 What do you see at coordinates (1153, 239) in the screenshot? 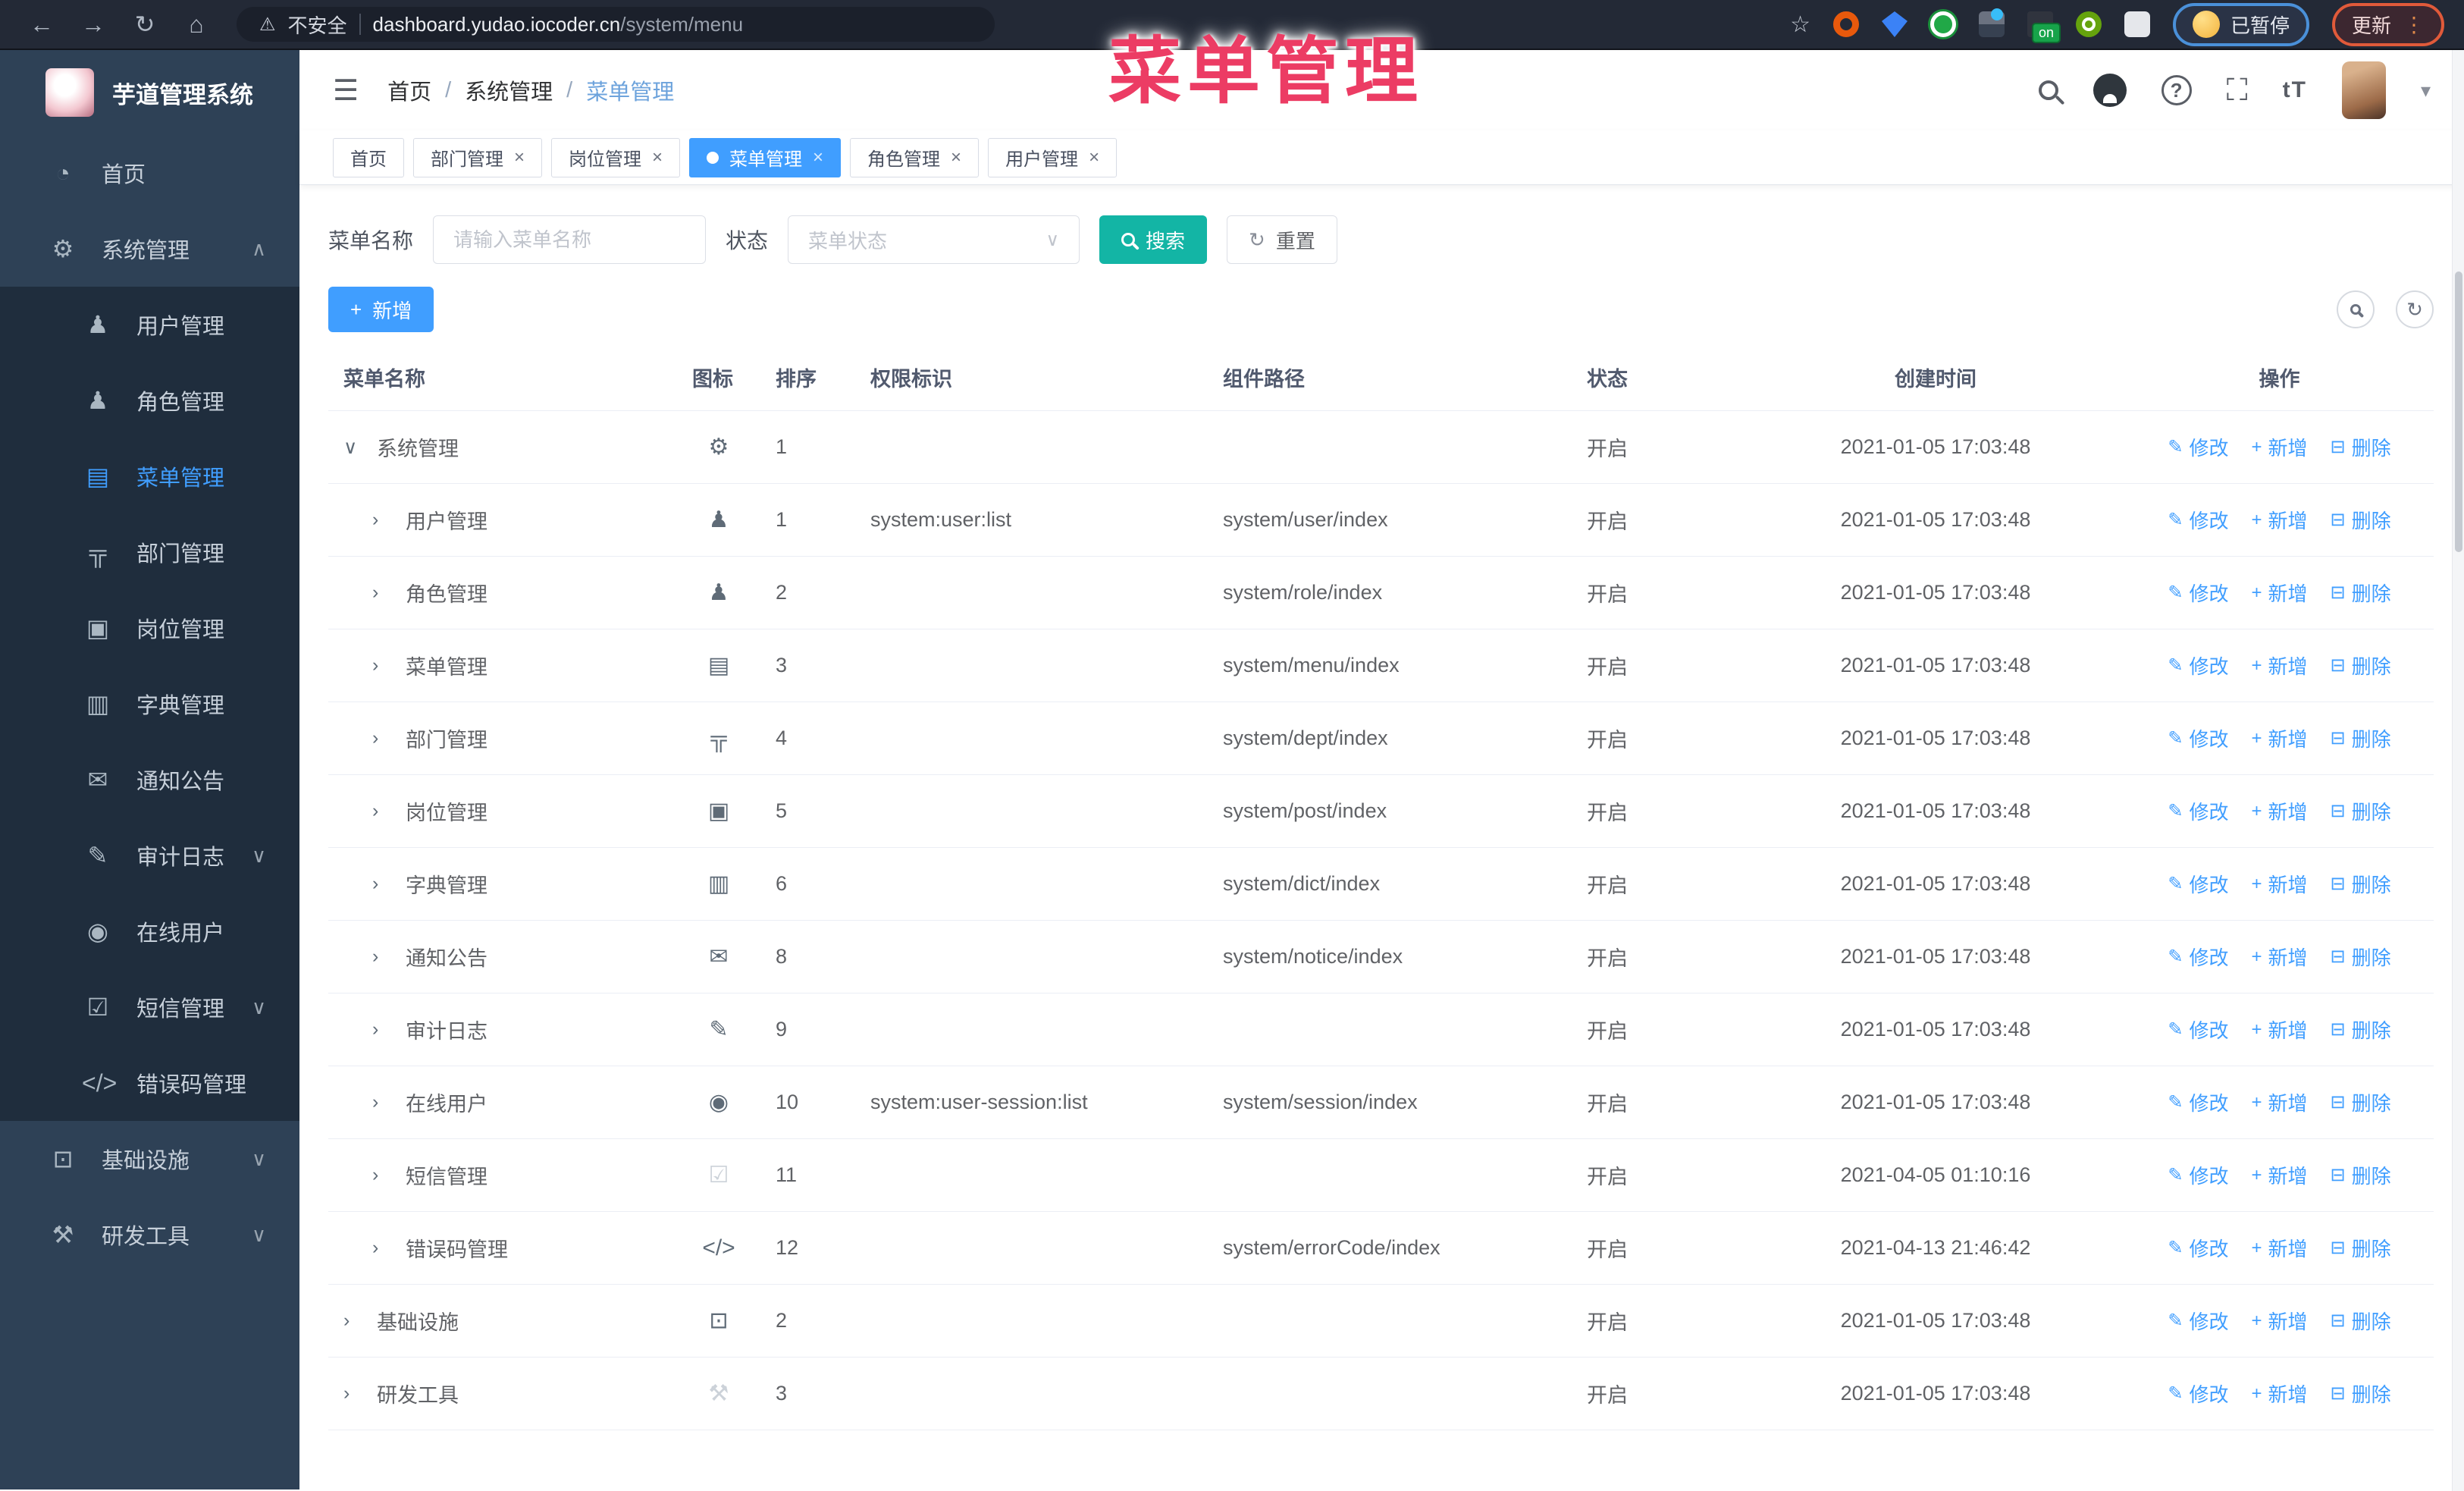
I see `search-button: 搜索` at bounding box center [1153, 239].